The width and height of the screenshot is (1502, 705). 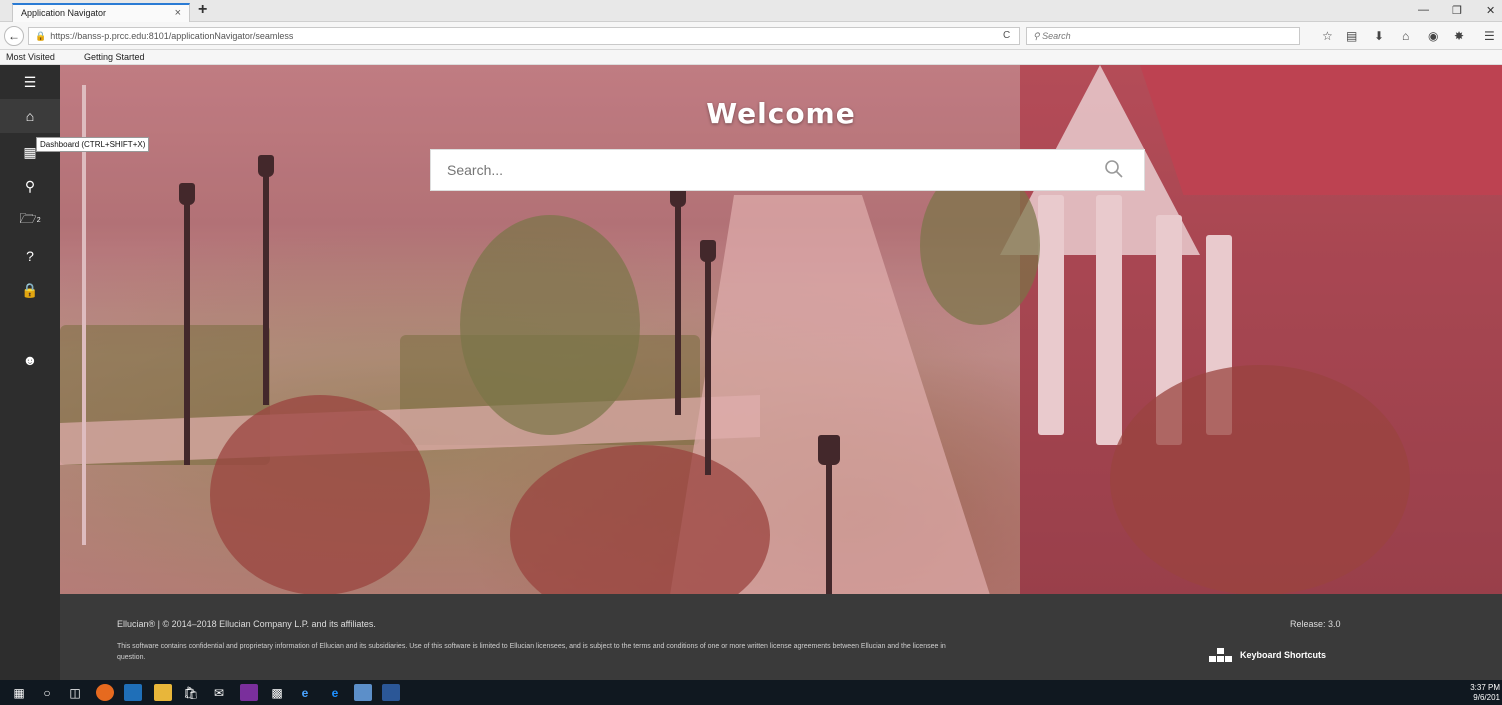 I want to click on clock-date: 9/6/201, so click(x=1486, y=697).